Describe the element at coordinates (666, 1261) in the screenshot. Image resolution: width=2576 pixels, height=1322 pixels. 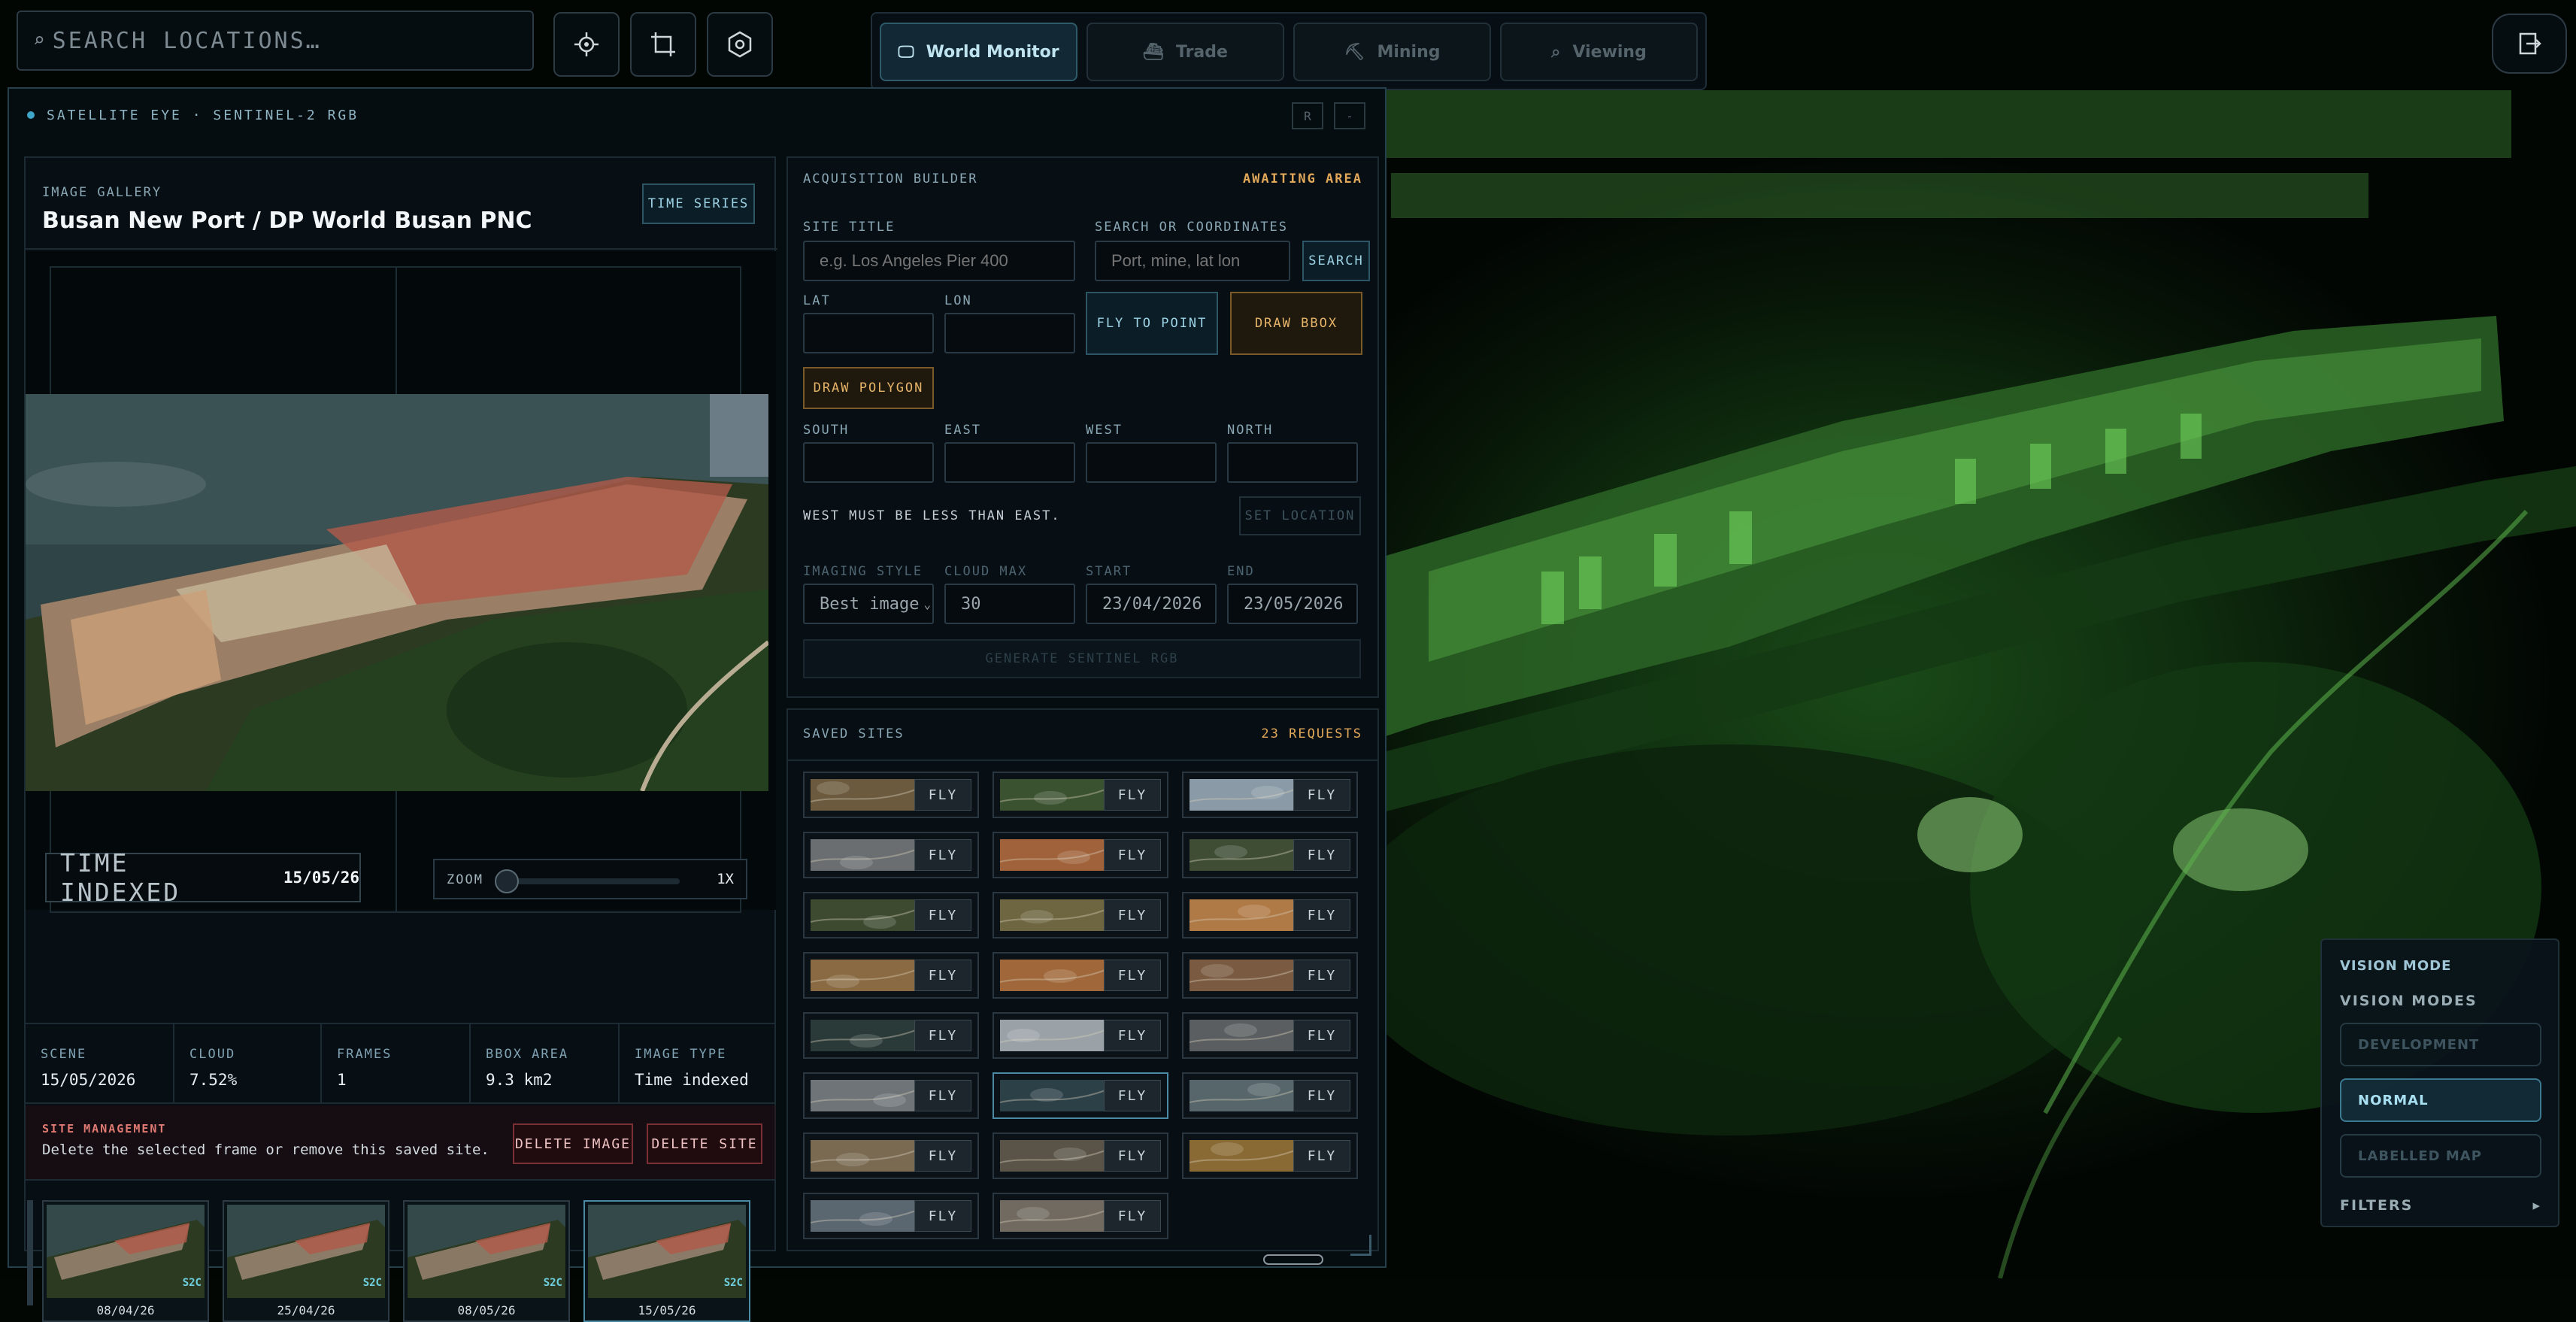
I see `filmstrip-frame: S2C 15/05/26` at that location.